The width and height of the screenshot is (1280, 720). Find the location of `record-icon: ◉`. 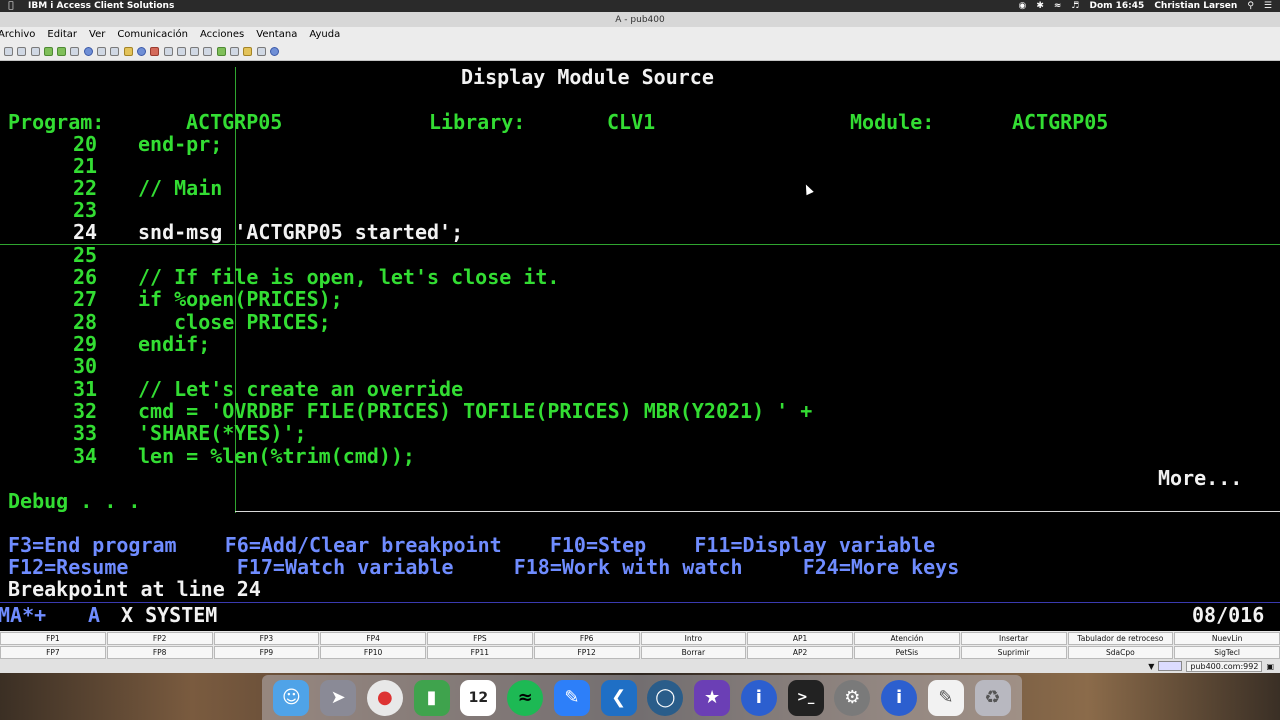

record-icon: ◉ is located at coordinates (1022, 6).